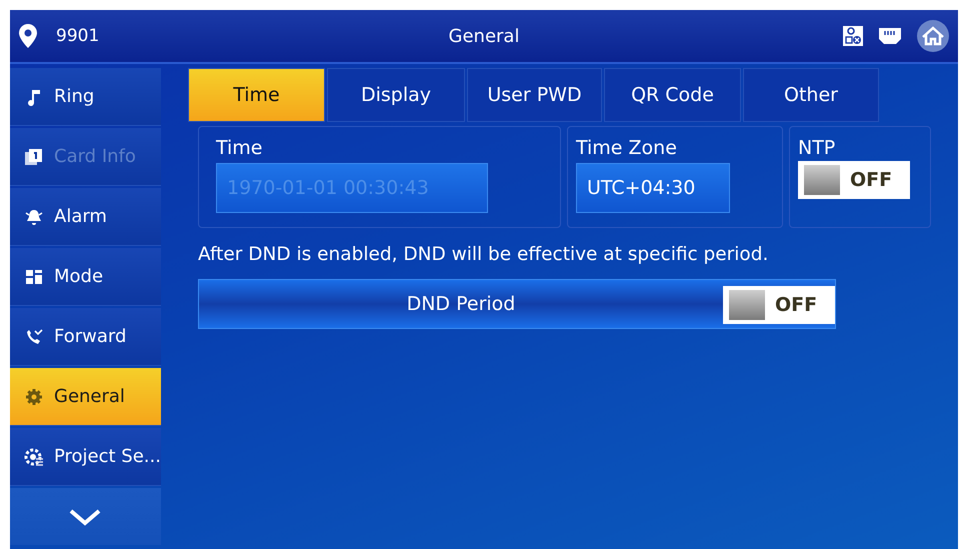 The width and height of the screenshot is (960, 549). I want to click on dnd-note: After DND is enabled, DND will be effective at specific period., so click(484, 254).